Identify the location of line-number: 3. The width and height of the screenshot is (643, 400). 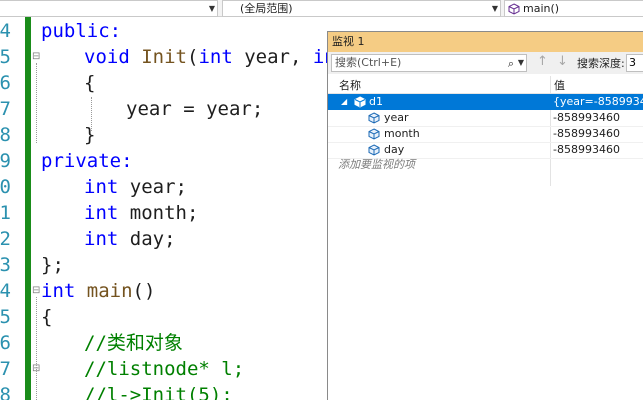
(5, 265).